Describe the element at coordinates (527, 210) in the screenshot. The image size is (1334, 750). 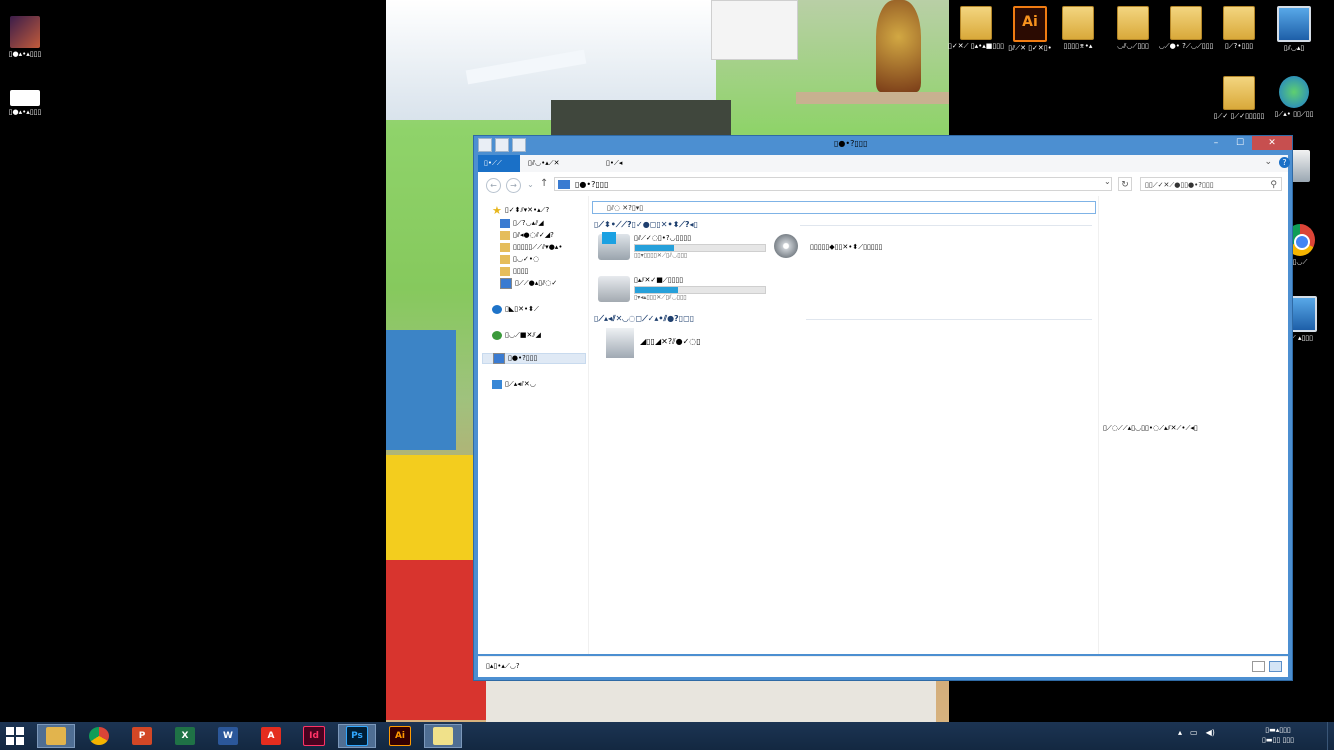
I see `nav-label: ▯✓⬍⫽▾✕•▴⟋?` at that location.